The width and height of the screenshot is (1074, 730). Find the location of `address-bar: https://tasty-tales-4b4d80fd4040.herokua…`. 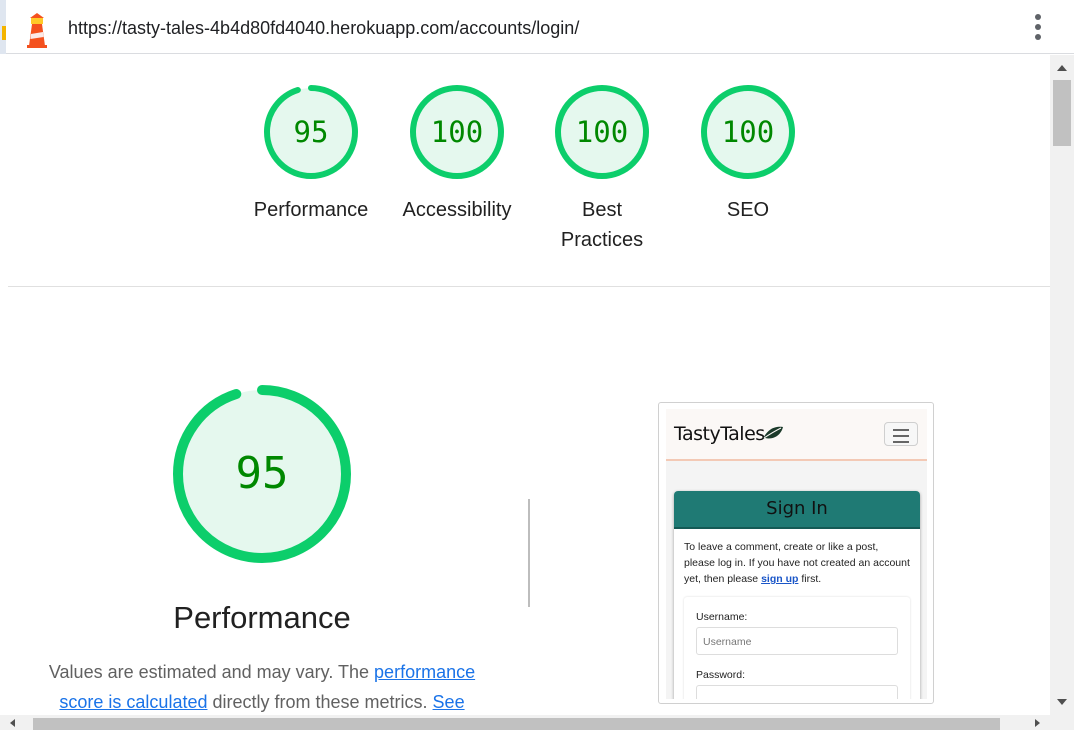

address-bar: https://tasty-tales-4b4d80fd4040.herokua… is located at coordinates (537, 27).